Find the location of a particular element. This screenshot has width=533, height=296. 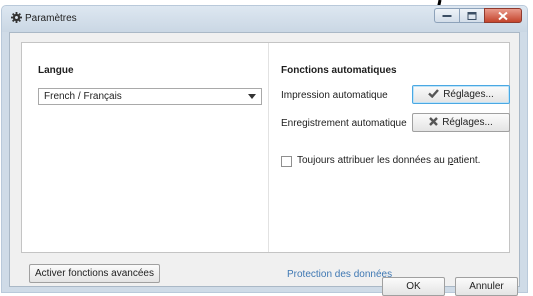

activate-advanced-functions-button-label: Activer fonctions avancées is located at coordinates (94, 273).